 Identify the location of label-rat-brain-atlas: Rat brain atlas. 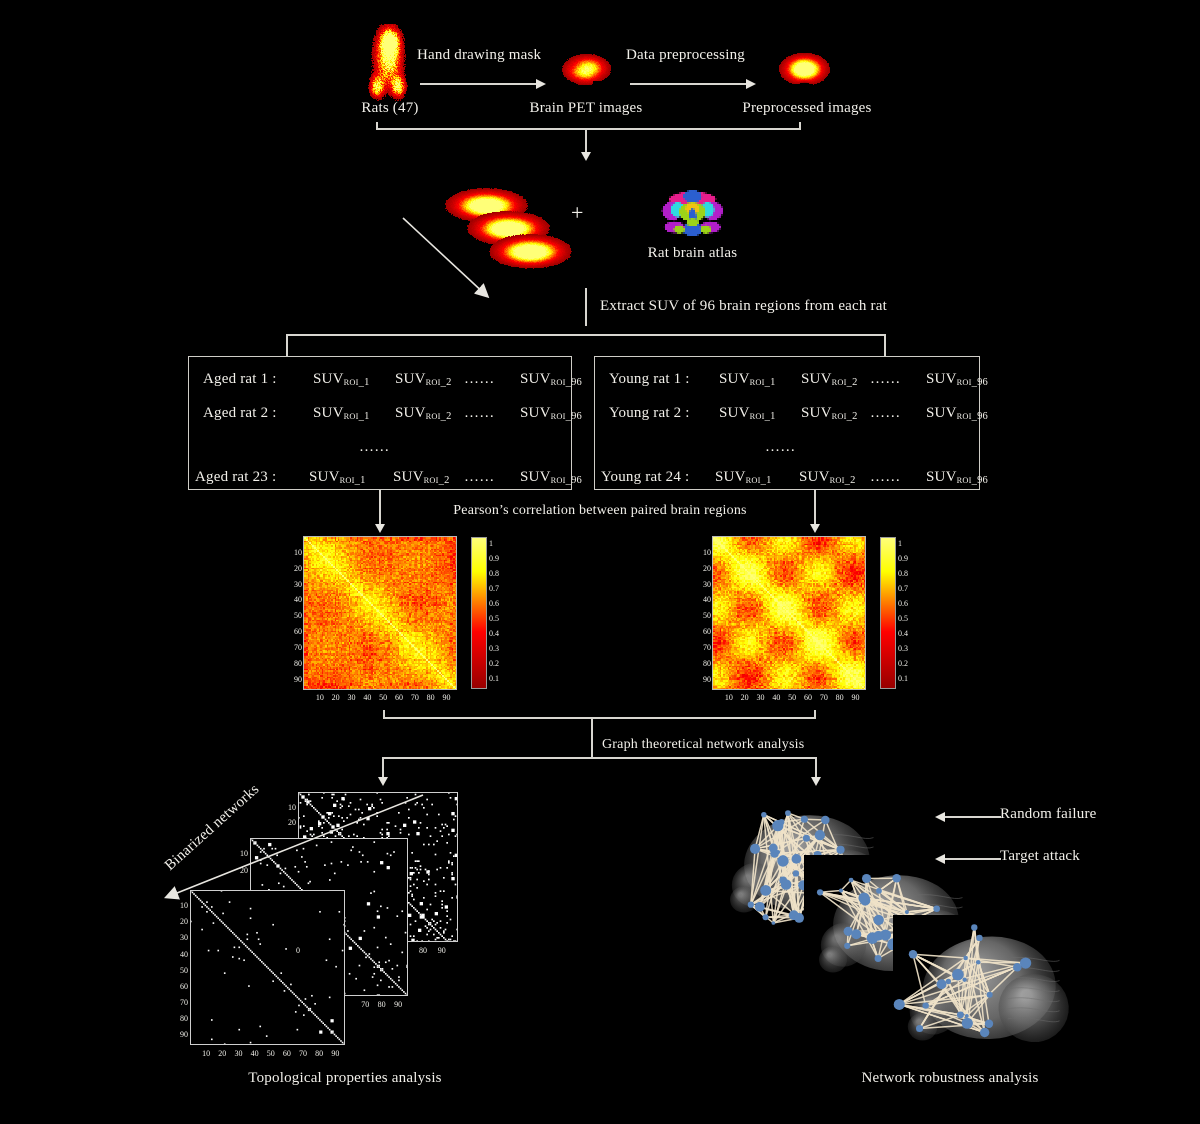
(692, 253).